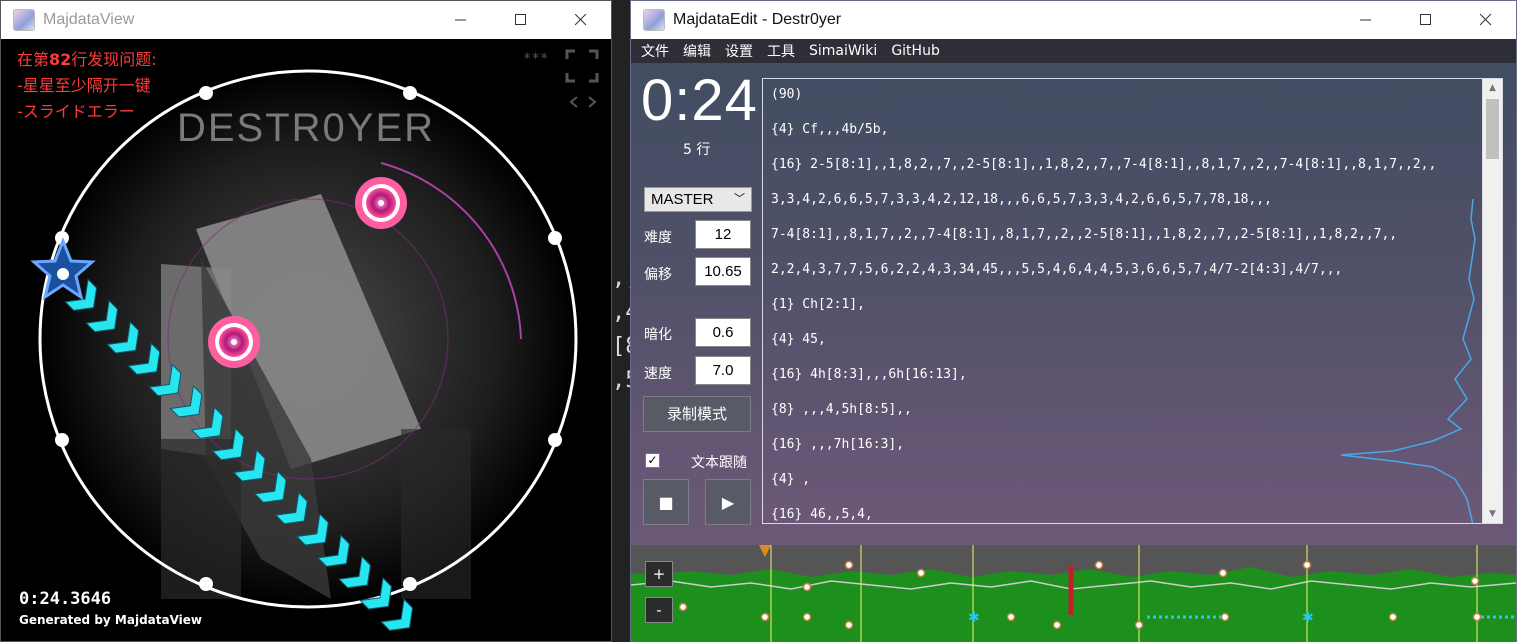 The image size is (1517, 642). Describe the element at coordinates (87, 85) in the screenshot. I see `error-message: 在第82行发现问题: -星星至少隔开一键 -スライドエラー` at that location.